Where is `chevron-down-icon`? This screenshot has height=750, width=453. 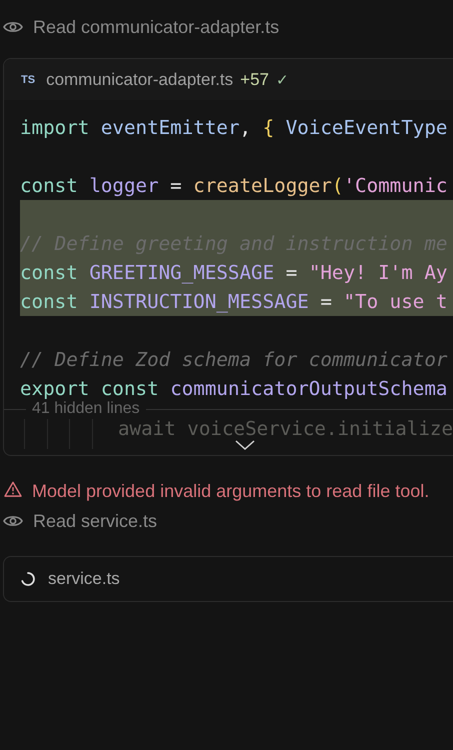
chevron-down-icon is located at coordinates (245, 445).